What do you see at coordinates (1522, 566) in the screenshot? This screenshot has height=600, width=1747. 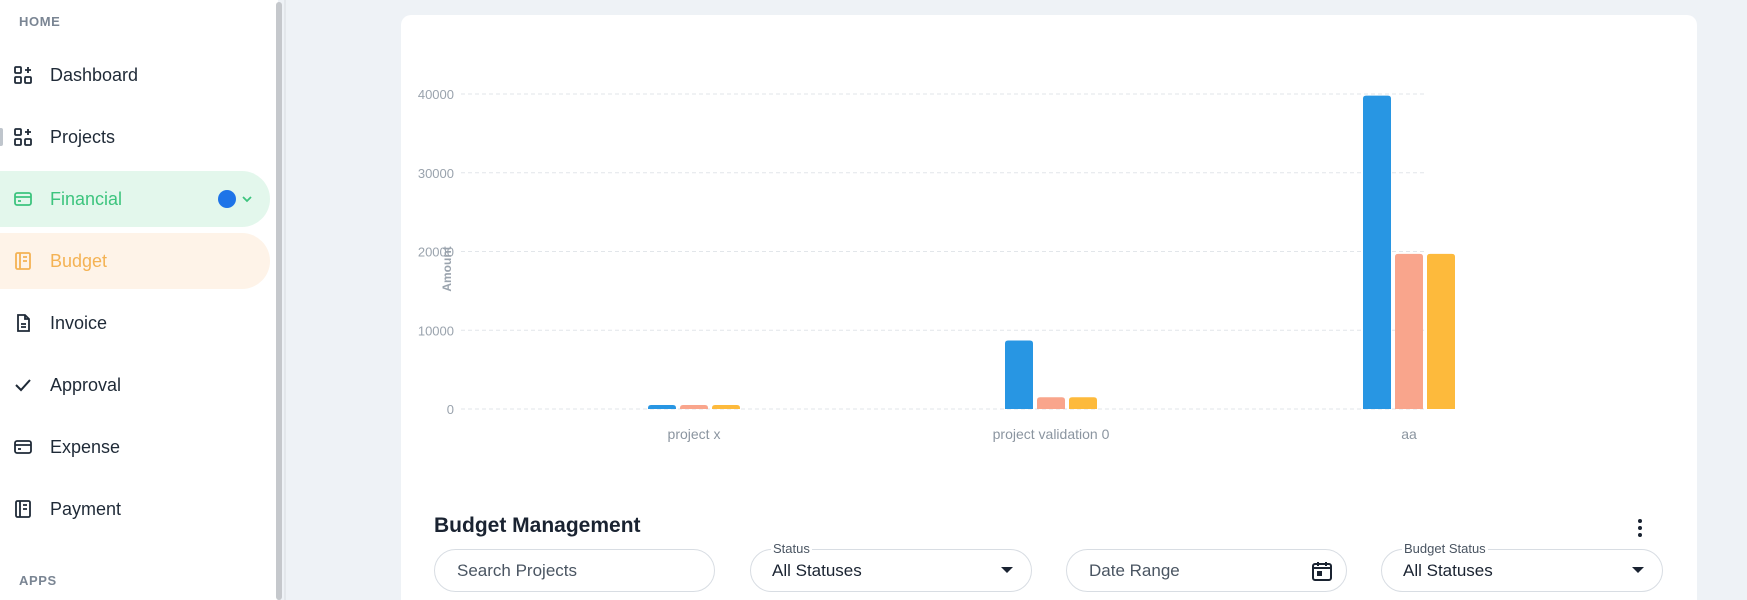 I see `budget-status-select: Budget Status All Statuses` at bounding box center [1522, 566].